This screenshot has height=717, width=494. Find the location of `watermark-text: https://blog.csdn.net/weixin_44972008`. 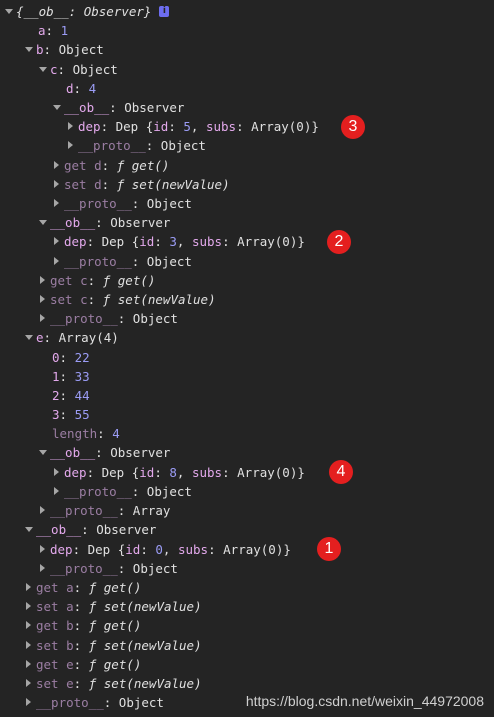

watermark-text: https://blog.csdn.net/weixin_44972008 is located at coordinates (364, 701).